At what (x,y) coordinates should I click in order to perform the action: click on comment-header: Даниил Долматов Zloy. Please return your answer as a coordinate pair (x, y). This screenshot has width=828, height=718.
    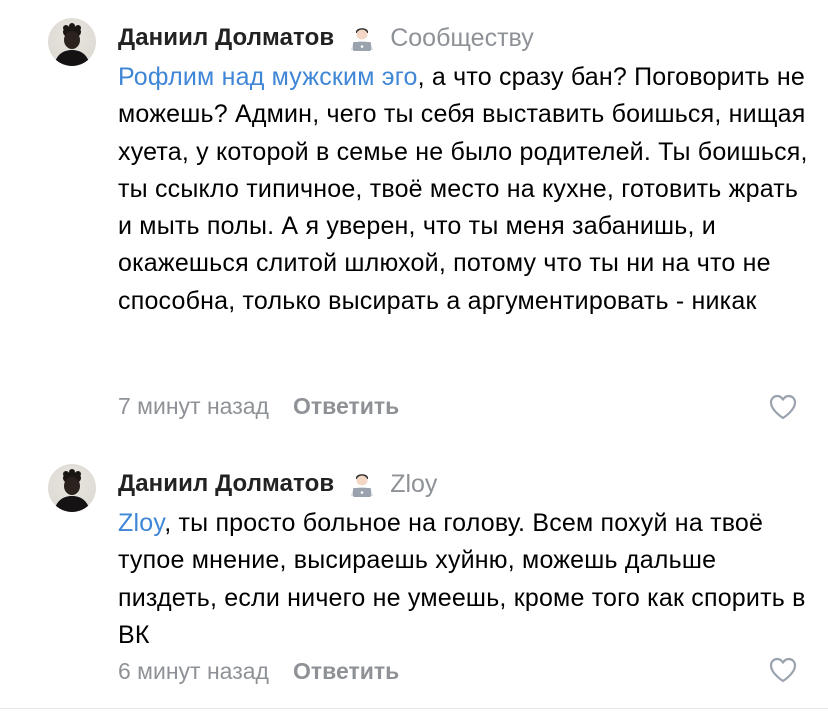
    Looking at the image, I should click on (463, 484).